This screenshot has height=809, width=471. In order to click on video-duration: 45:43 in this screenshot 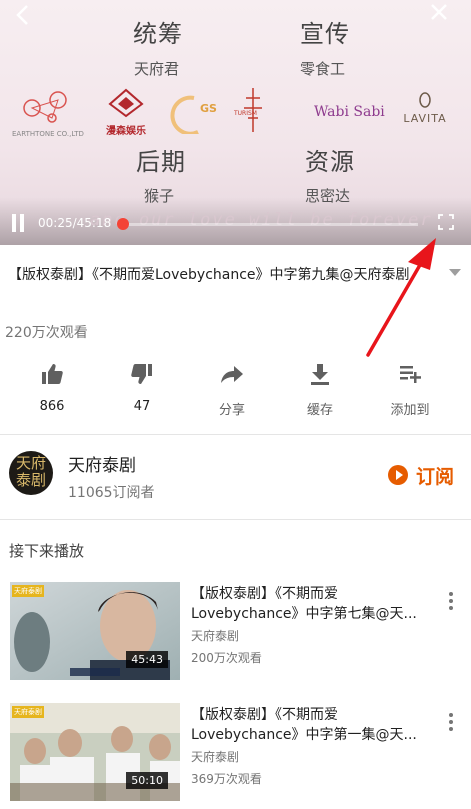, I will do `click(147, 659)`.